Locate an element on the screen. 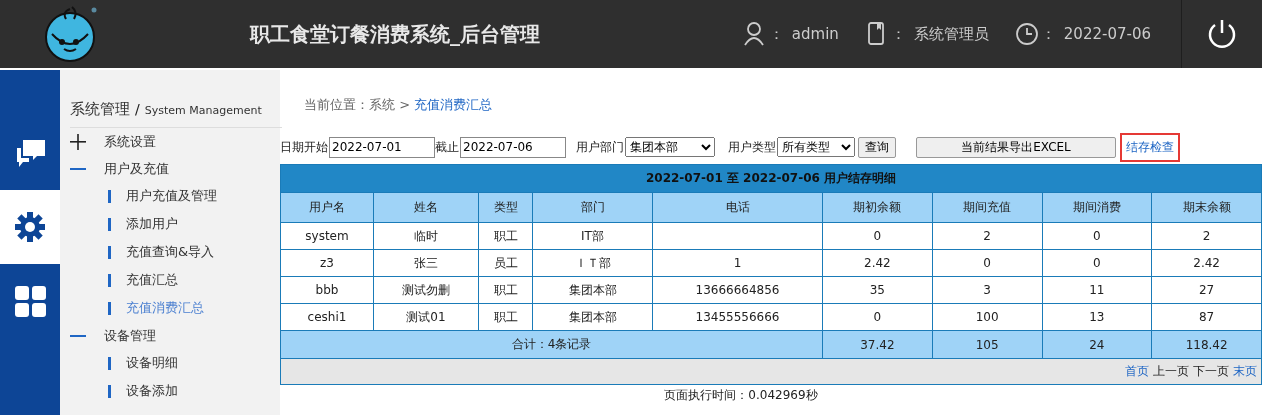 Image resolution: width=1262 pixels, height=415 pixels. table-cell: ＩＴ部 is located at coordinates (592, 263).